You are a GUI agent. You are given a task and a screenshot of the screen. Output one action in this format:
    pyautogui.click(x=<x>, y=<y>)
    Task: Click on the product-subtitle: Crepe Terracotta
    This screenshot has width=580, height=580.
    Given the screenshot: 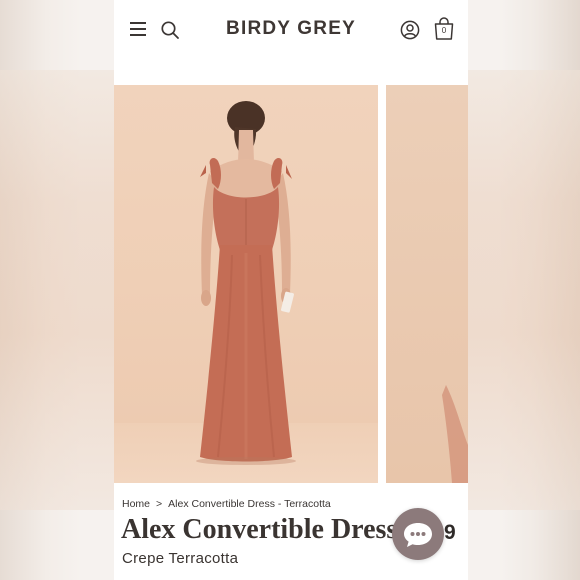 What is the action you would take?
    pyautogui.click(x=180, y=558)
    